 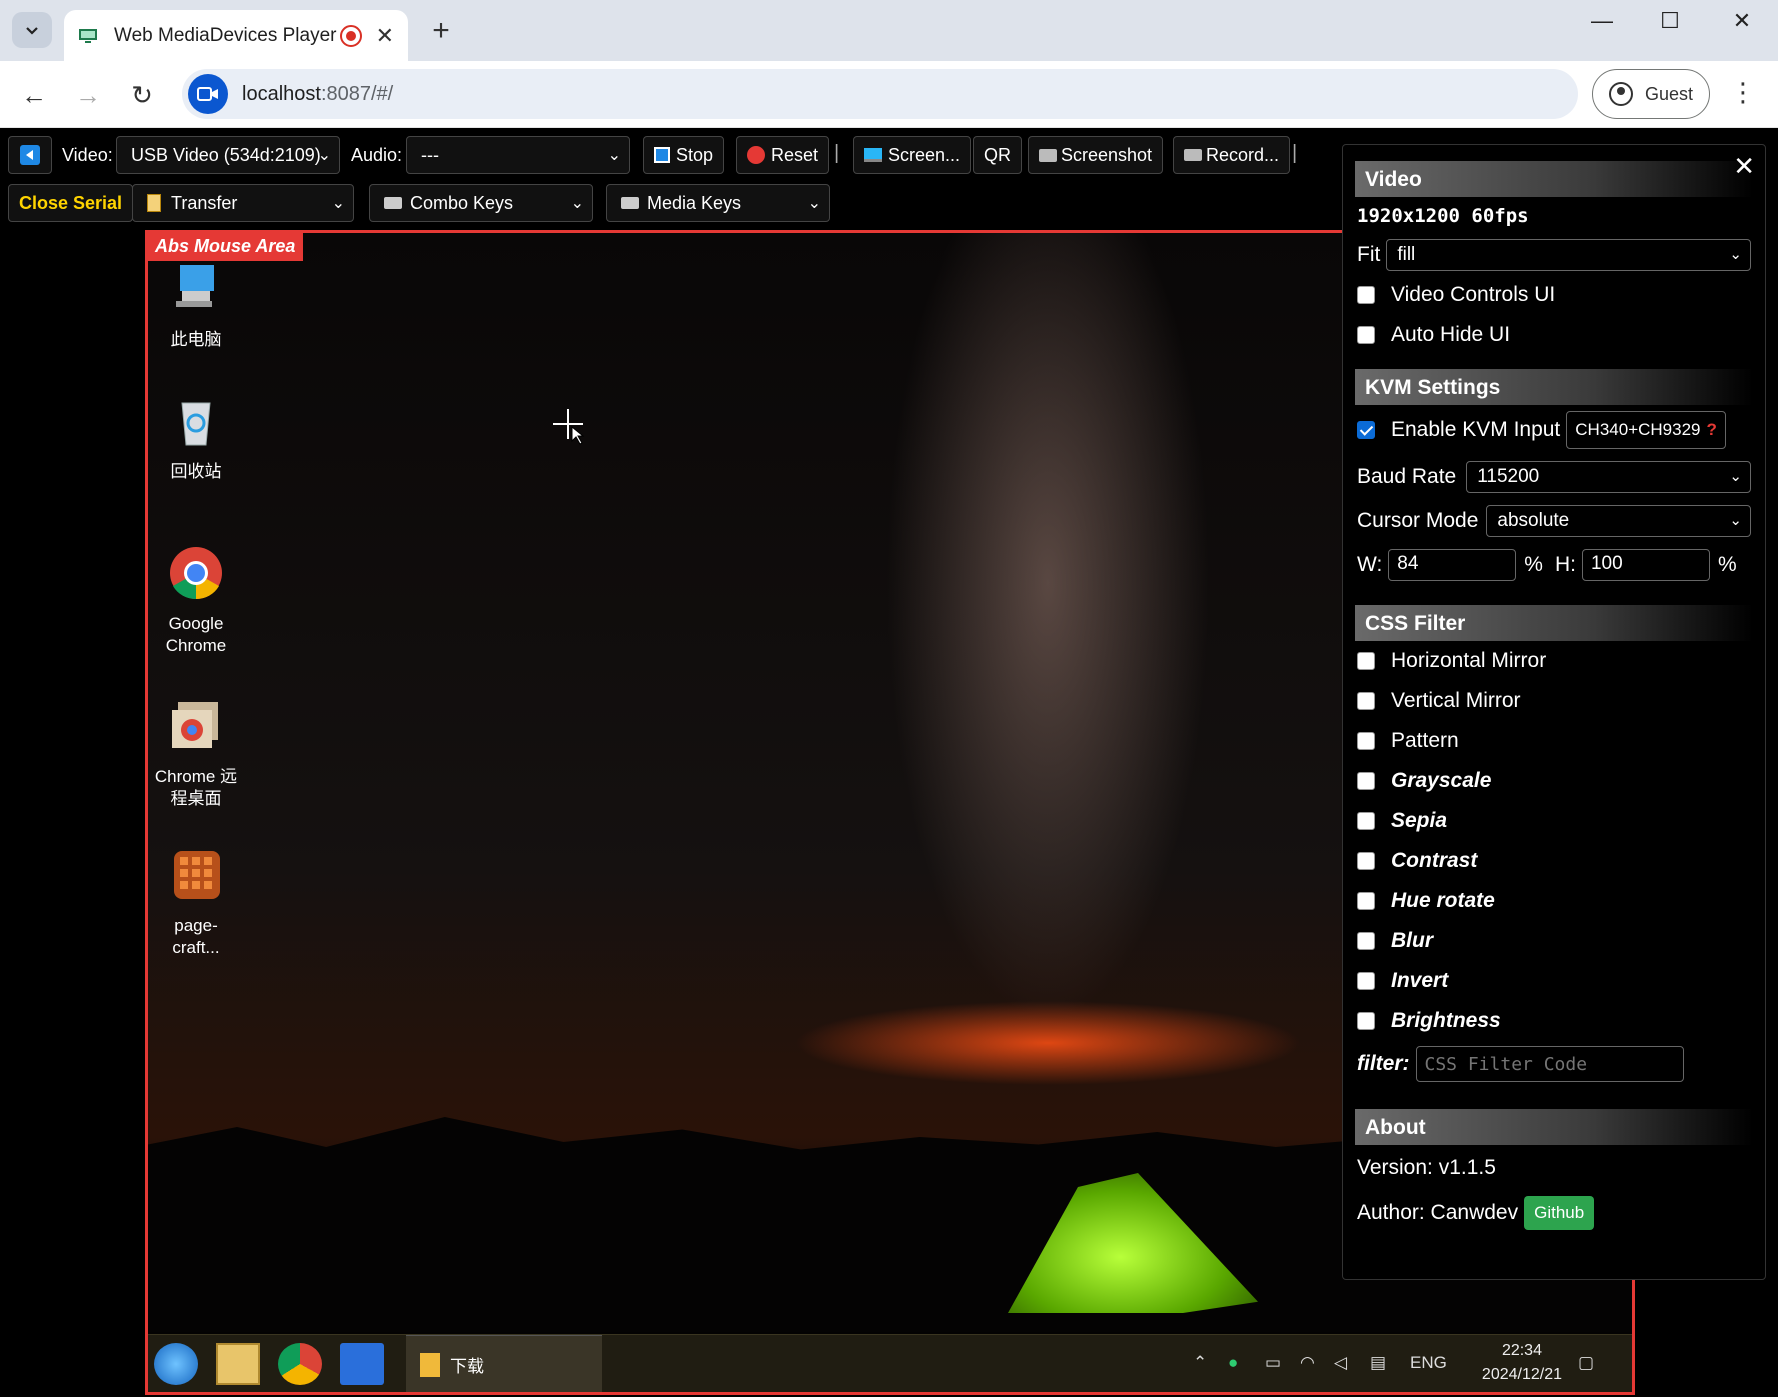 I want to click on chrome-remote-desktop-icon, so click(x=195, y=725).